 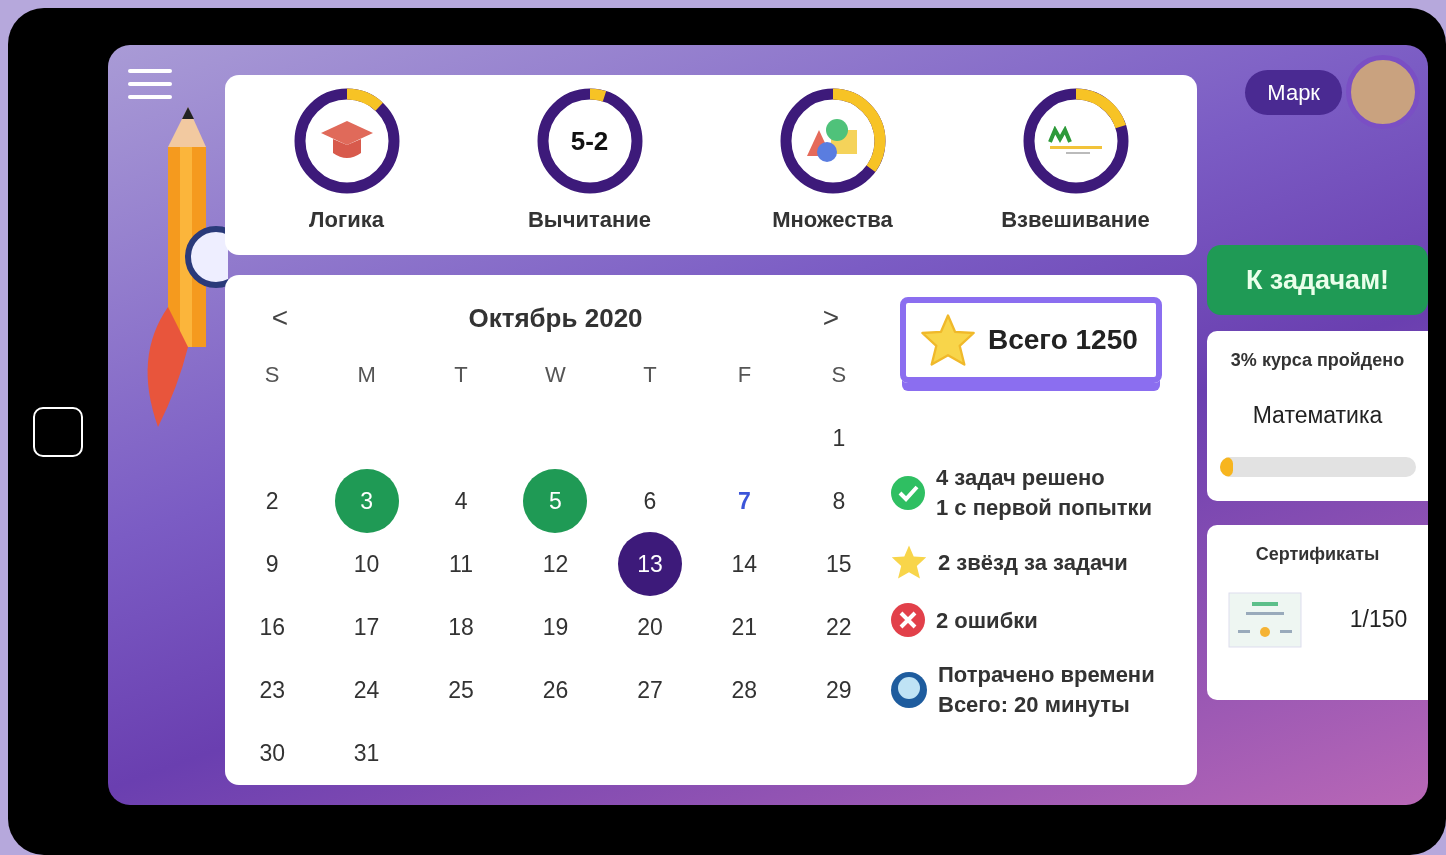 I want to click on calendar-day: 18, so click(x=461, y=627).